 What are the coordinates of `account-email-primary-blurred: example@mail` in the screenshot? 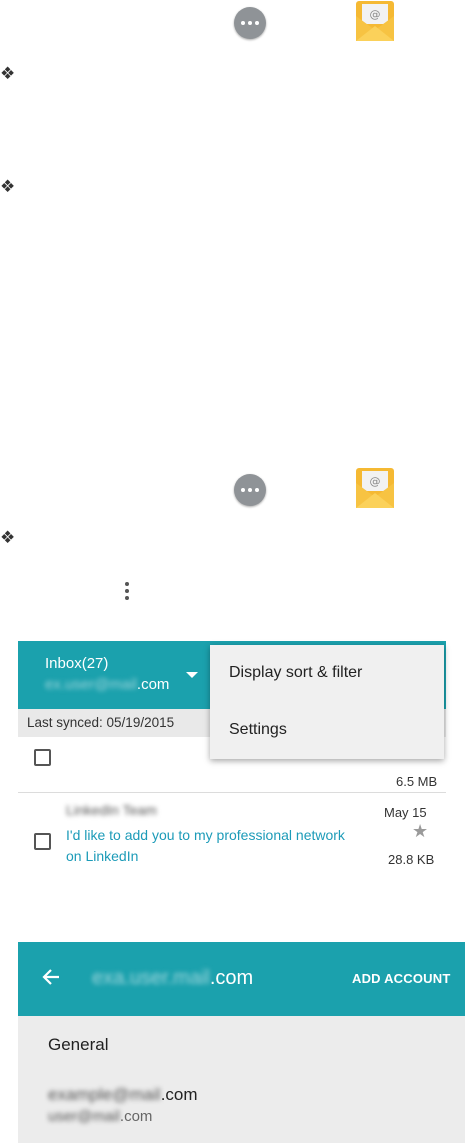 It's located at (104, 1094).